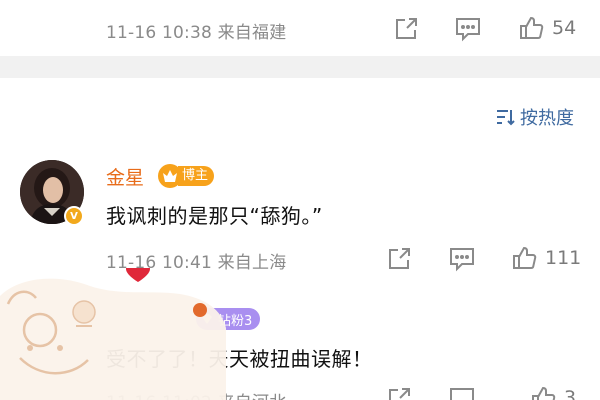 The height and width of the screenshot is (400, 600). Describe the element at coordinates (74, 216) in the screenshot. I see `verified-badge: V` at that location.